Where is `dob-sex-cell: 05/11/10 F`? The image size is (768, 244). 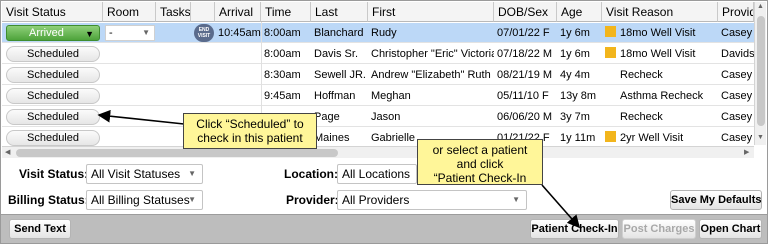 dob-sex-cell: 05/11/10 F is located at coordinates (523, 96).